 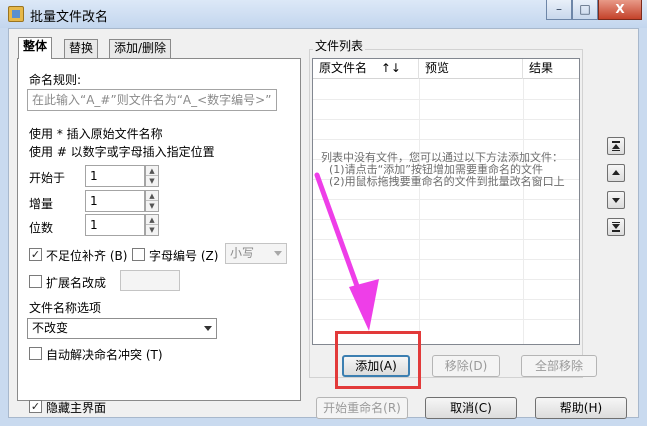 I want to click on step-spinner: ▲ ▼, so click(x=152, y=201).